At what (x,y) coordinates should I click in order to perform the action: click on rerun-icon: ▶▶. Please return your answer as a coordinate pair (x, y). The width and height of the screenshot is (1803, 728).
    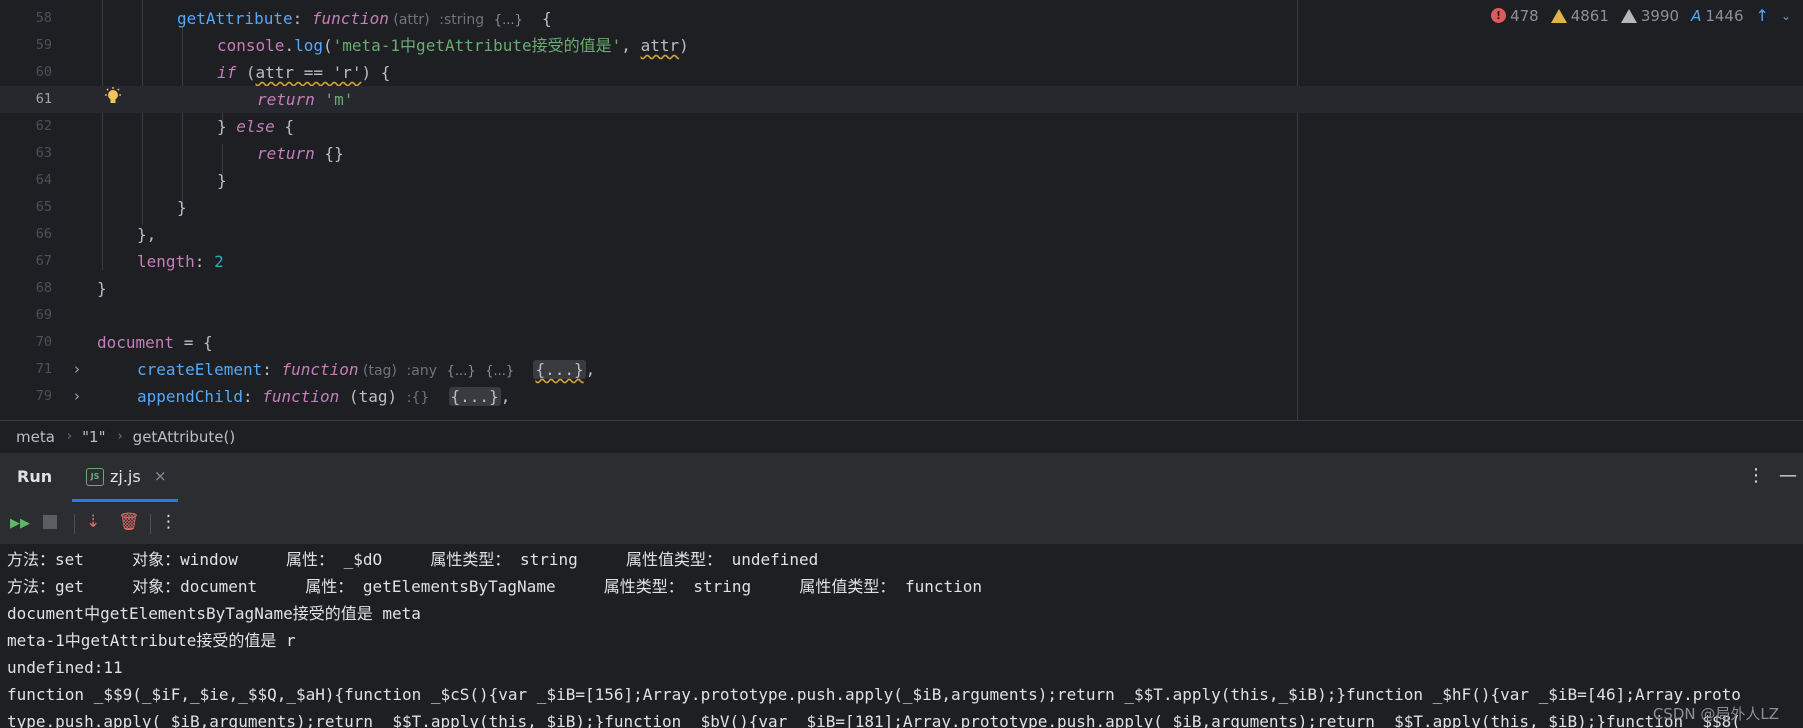
    Looking at the image, I should click on (20, 524).